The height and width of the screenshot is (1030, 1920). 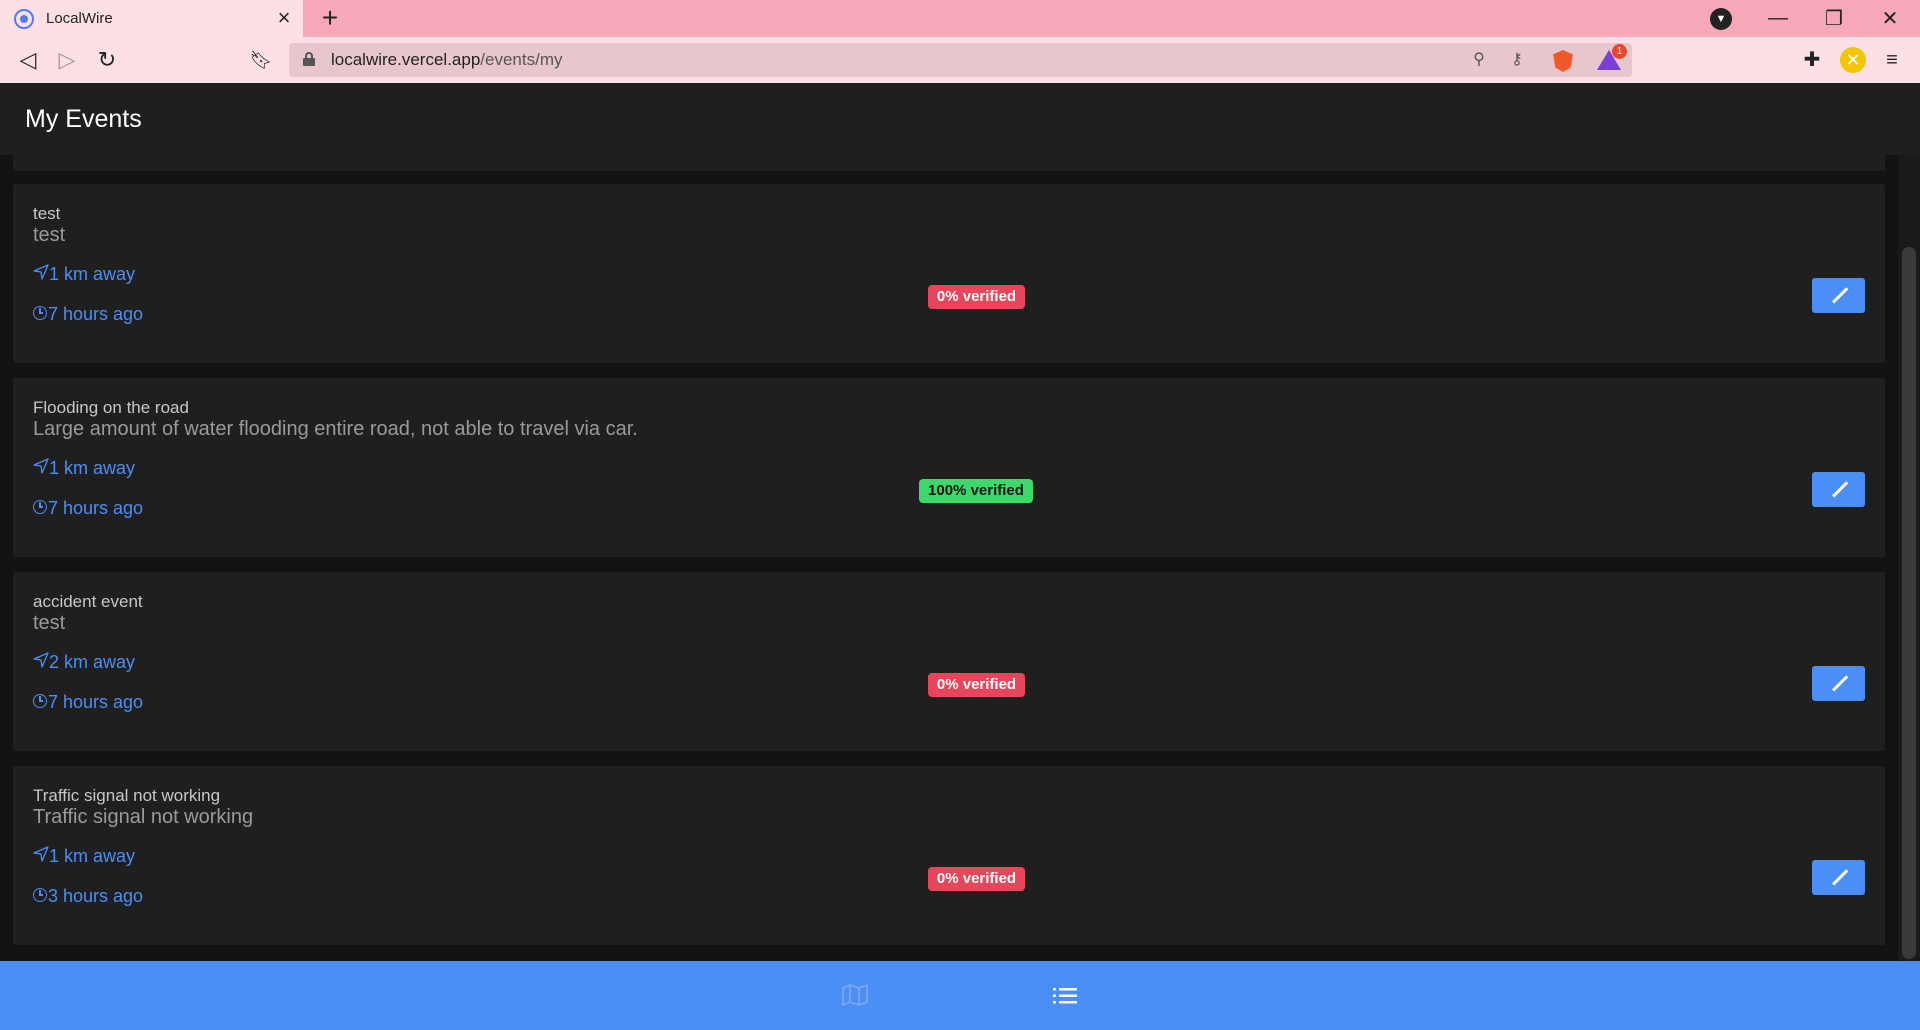 What do you see at coordinates (127, 795) in the screenshot?
I see `event-title: Traffic signal not working` at bounding box center [127, 795].